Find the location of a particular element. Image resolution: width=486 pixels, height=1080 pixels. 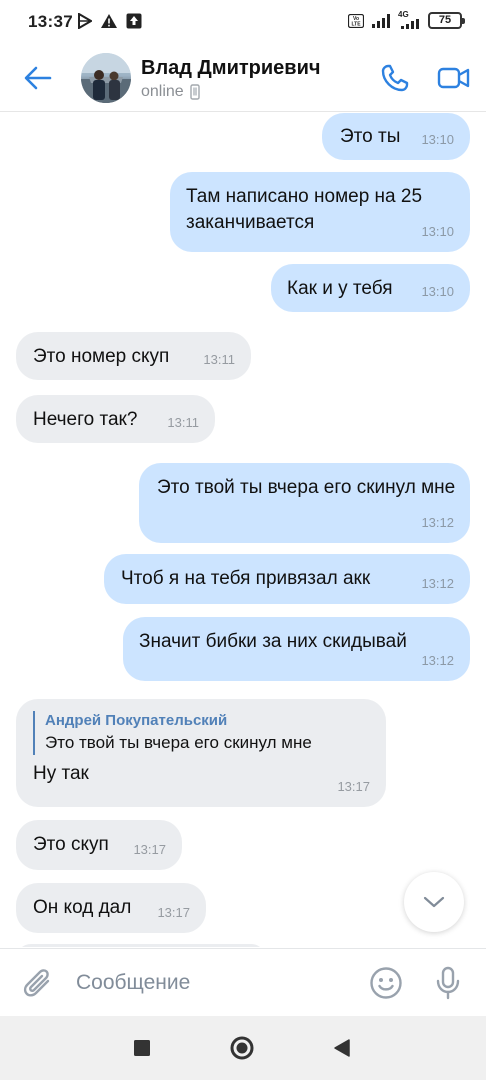

message-input is located at coordinates (216, 983).